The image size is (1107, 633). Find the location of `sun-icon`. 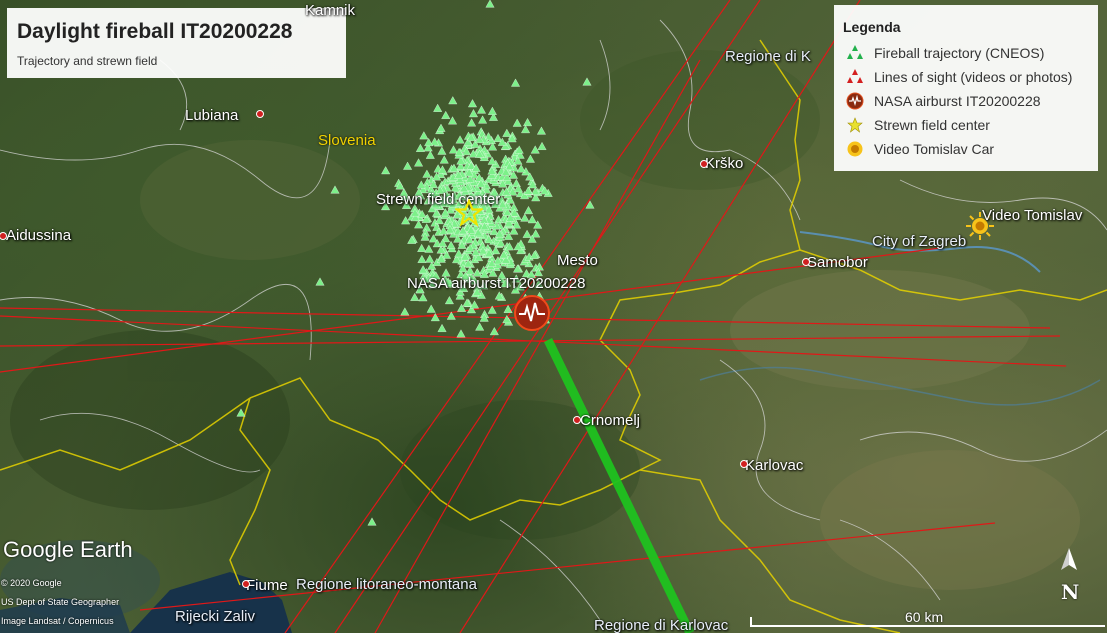

sun-icon is located at coordinates (855, 149).